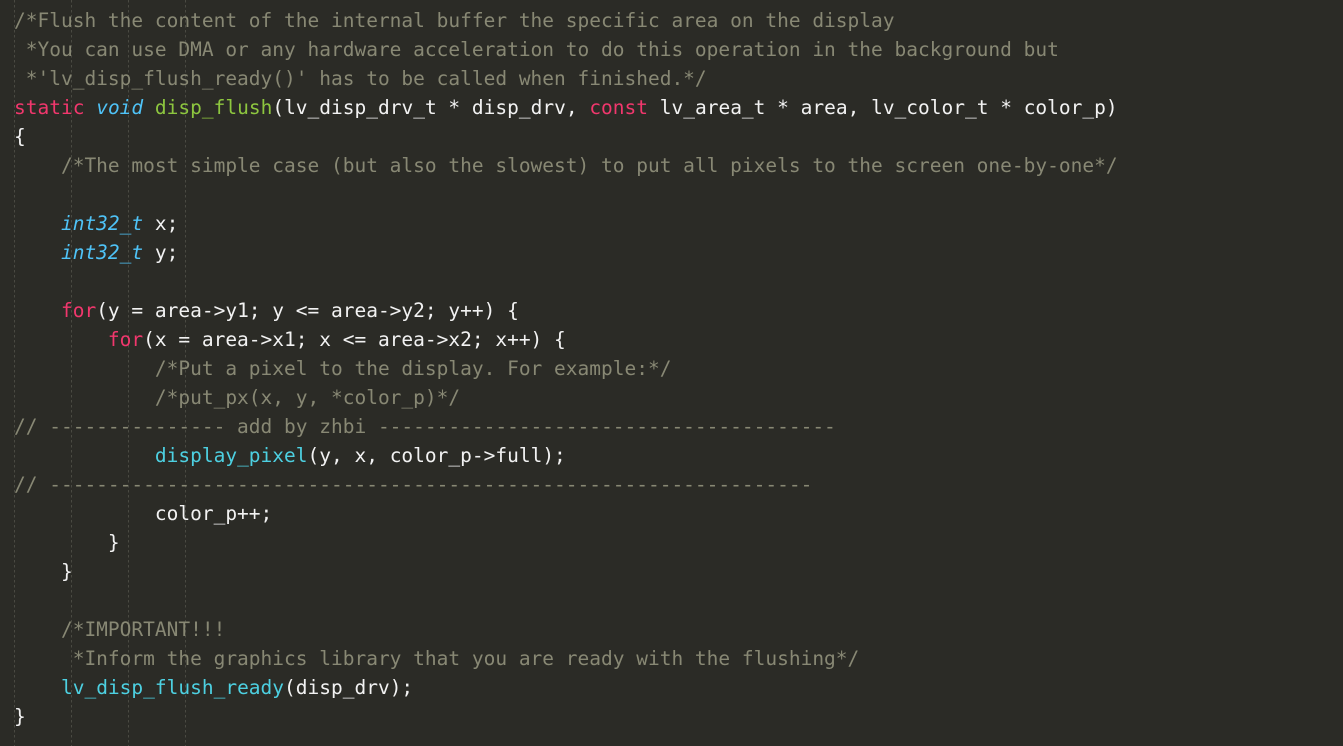  What do you see at coordinates (671, 223) in the screenshot?
I see `code-line-8: int32_t x;` at bounding box center [671, 223].